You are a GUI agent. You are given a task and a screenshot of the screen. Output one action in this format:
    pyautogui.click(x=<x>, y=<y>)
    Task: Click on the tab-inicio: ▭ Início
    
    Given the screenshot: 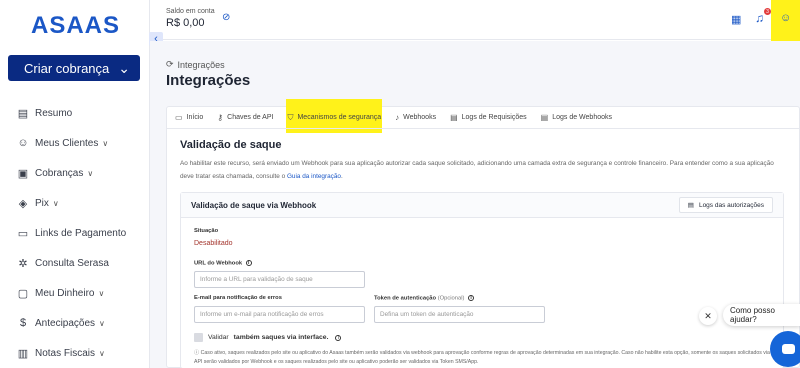 What is the action you would take?
    pyautogui.click(x=189, y=118)
    